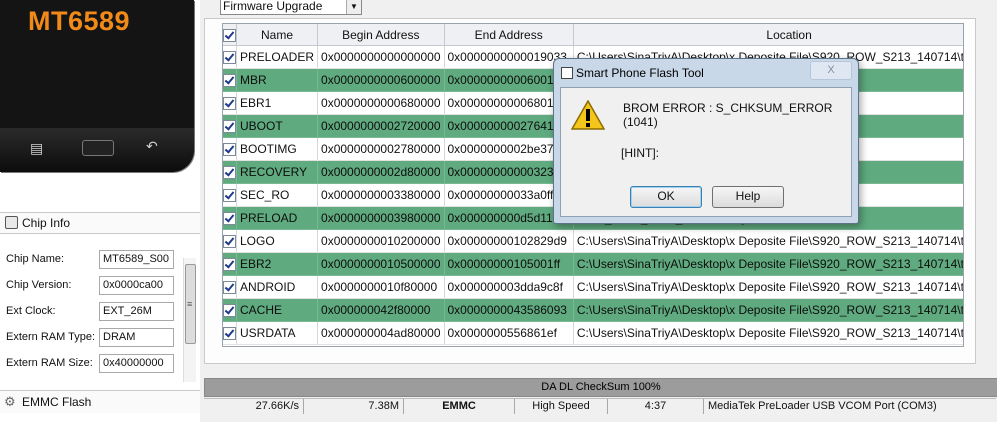  What do you see at coordinates (277, 287) in the screenshot?
I see `partition-name: ANDROID` at bounding box center [277, 287].